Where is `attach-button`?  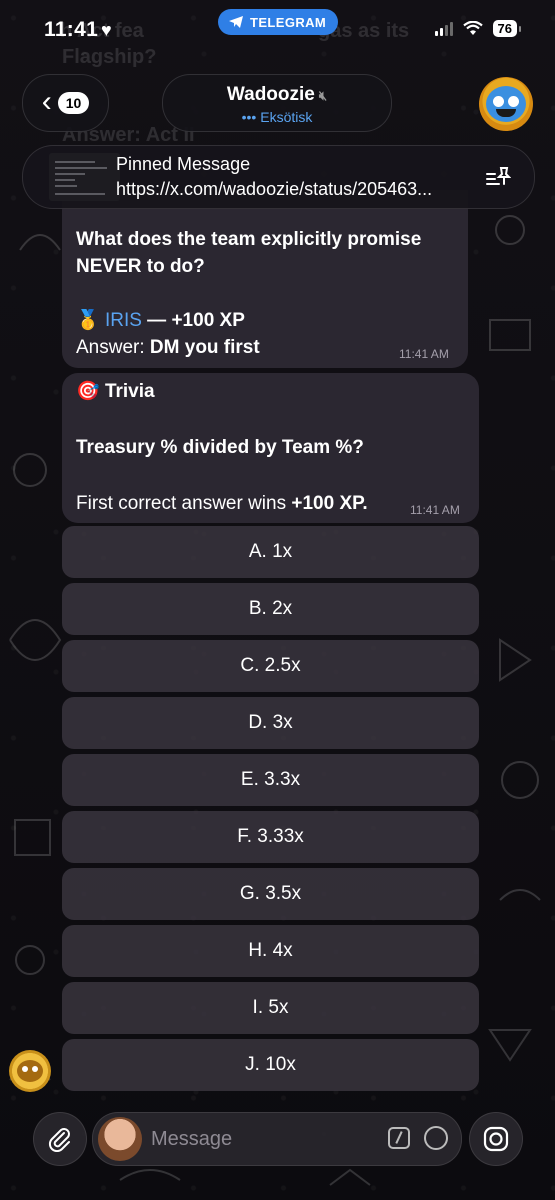 attach-button is located at coordinates (60, 1139).